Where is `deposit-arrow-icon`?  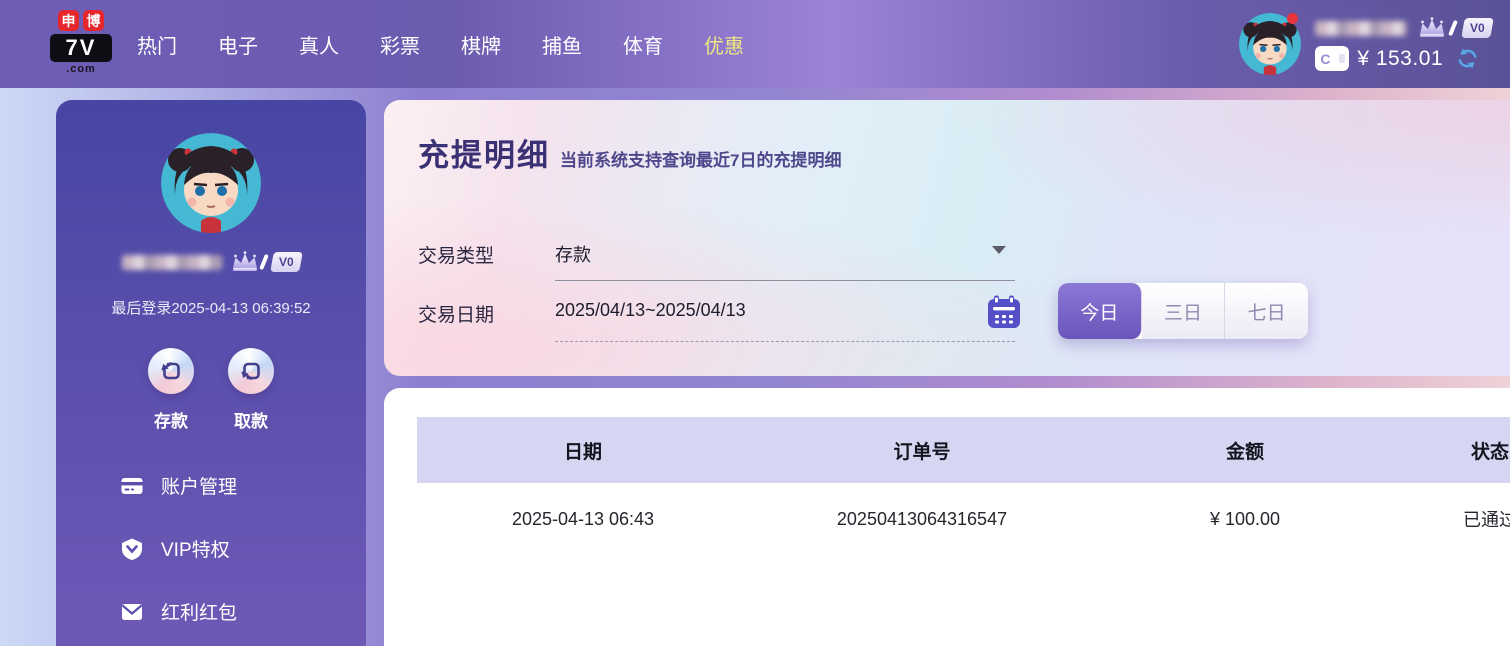 deposit-arrow-icon is located at coordinates (171, 371).